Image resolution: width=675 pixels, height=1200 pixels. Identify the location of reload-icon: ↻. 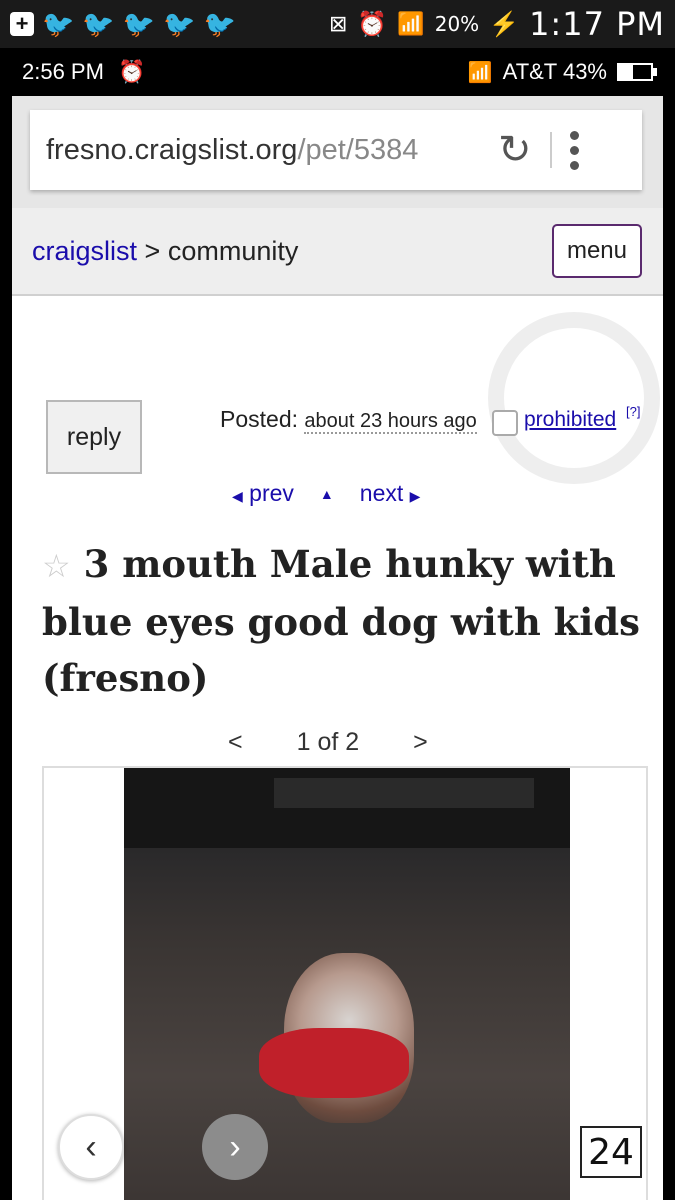
(515, 150).